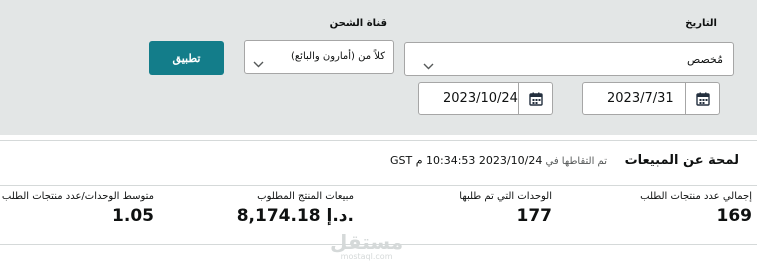 The width and height of the screenshot is (757, 269). What do you see at coordinates (358, 23) in the screenshot?
I see `channel-label: قناة الشحن` at bounding box center [358, 23].